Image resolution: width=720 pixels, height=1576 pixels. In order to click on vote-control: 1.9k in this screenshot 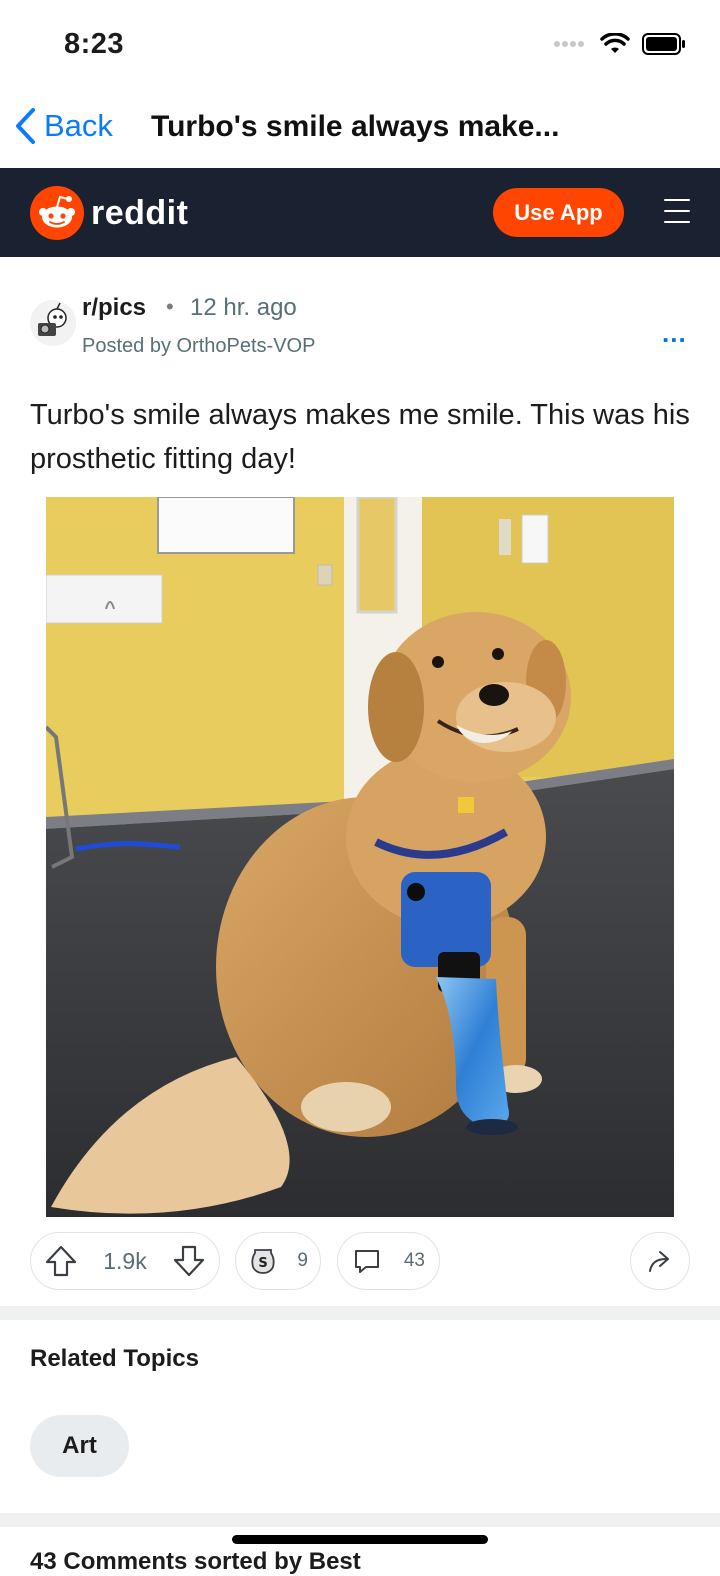, I will do `click(125, 1261)`.